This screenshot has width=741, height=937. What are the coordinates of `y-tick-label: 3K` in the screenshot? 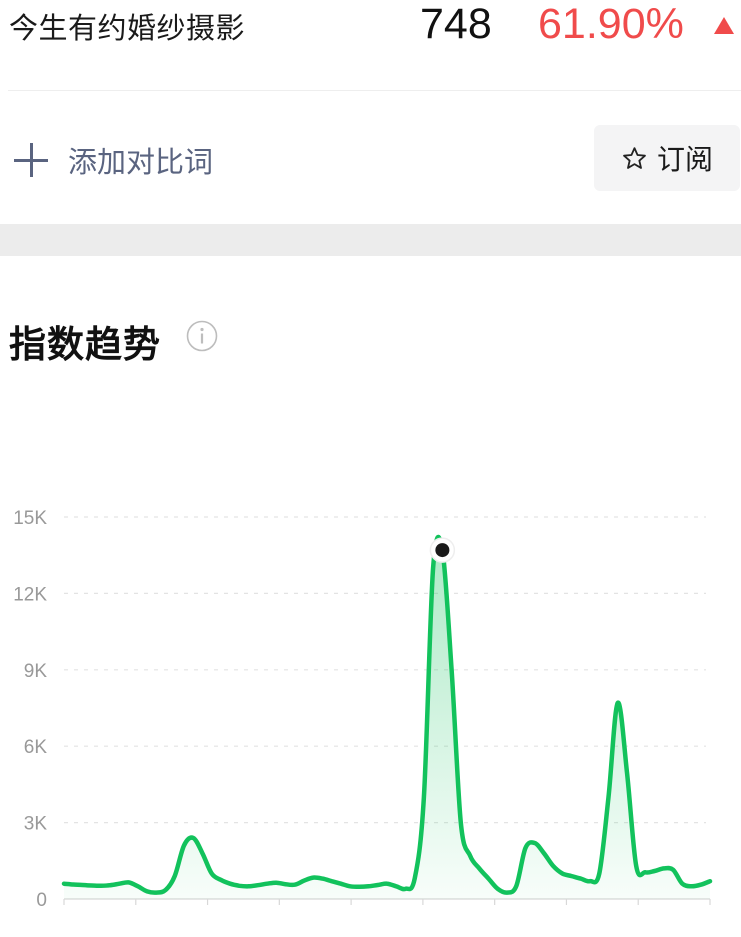 It's located at (36, 824).